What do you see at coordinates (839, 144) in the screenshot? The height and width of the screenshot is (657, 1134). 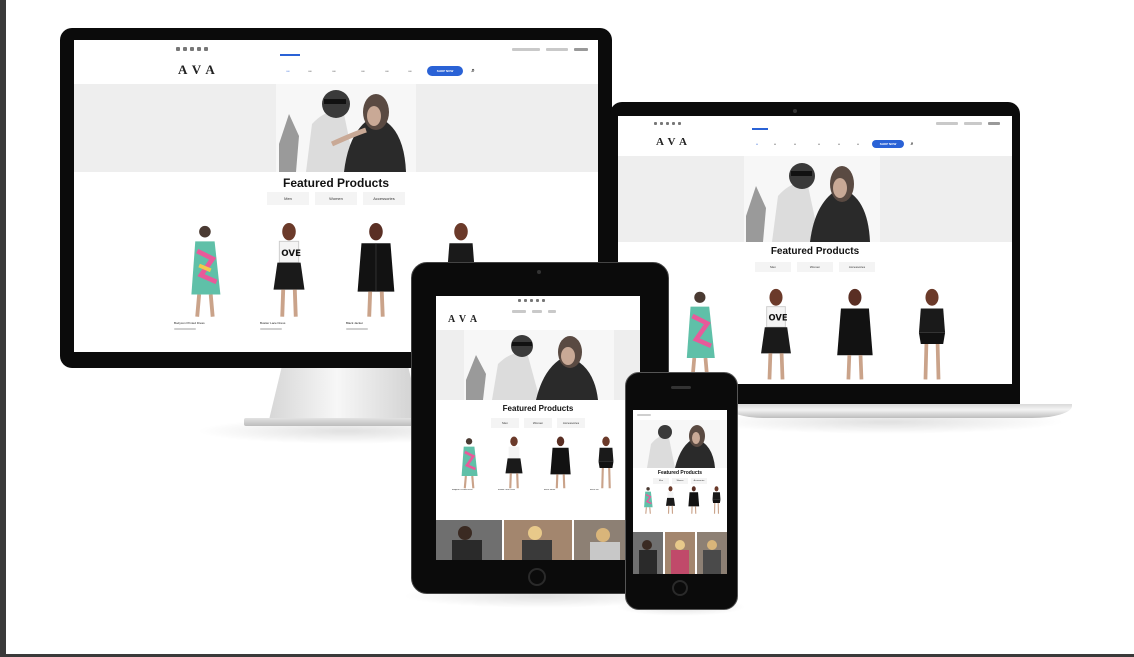 I see `nav-blog: ••` at bounding box center [839, 144].